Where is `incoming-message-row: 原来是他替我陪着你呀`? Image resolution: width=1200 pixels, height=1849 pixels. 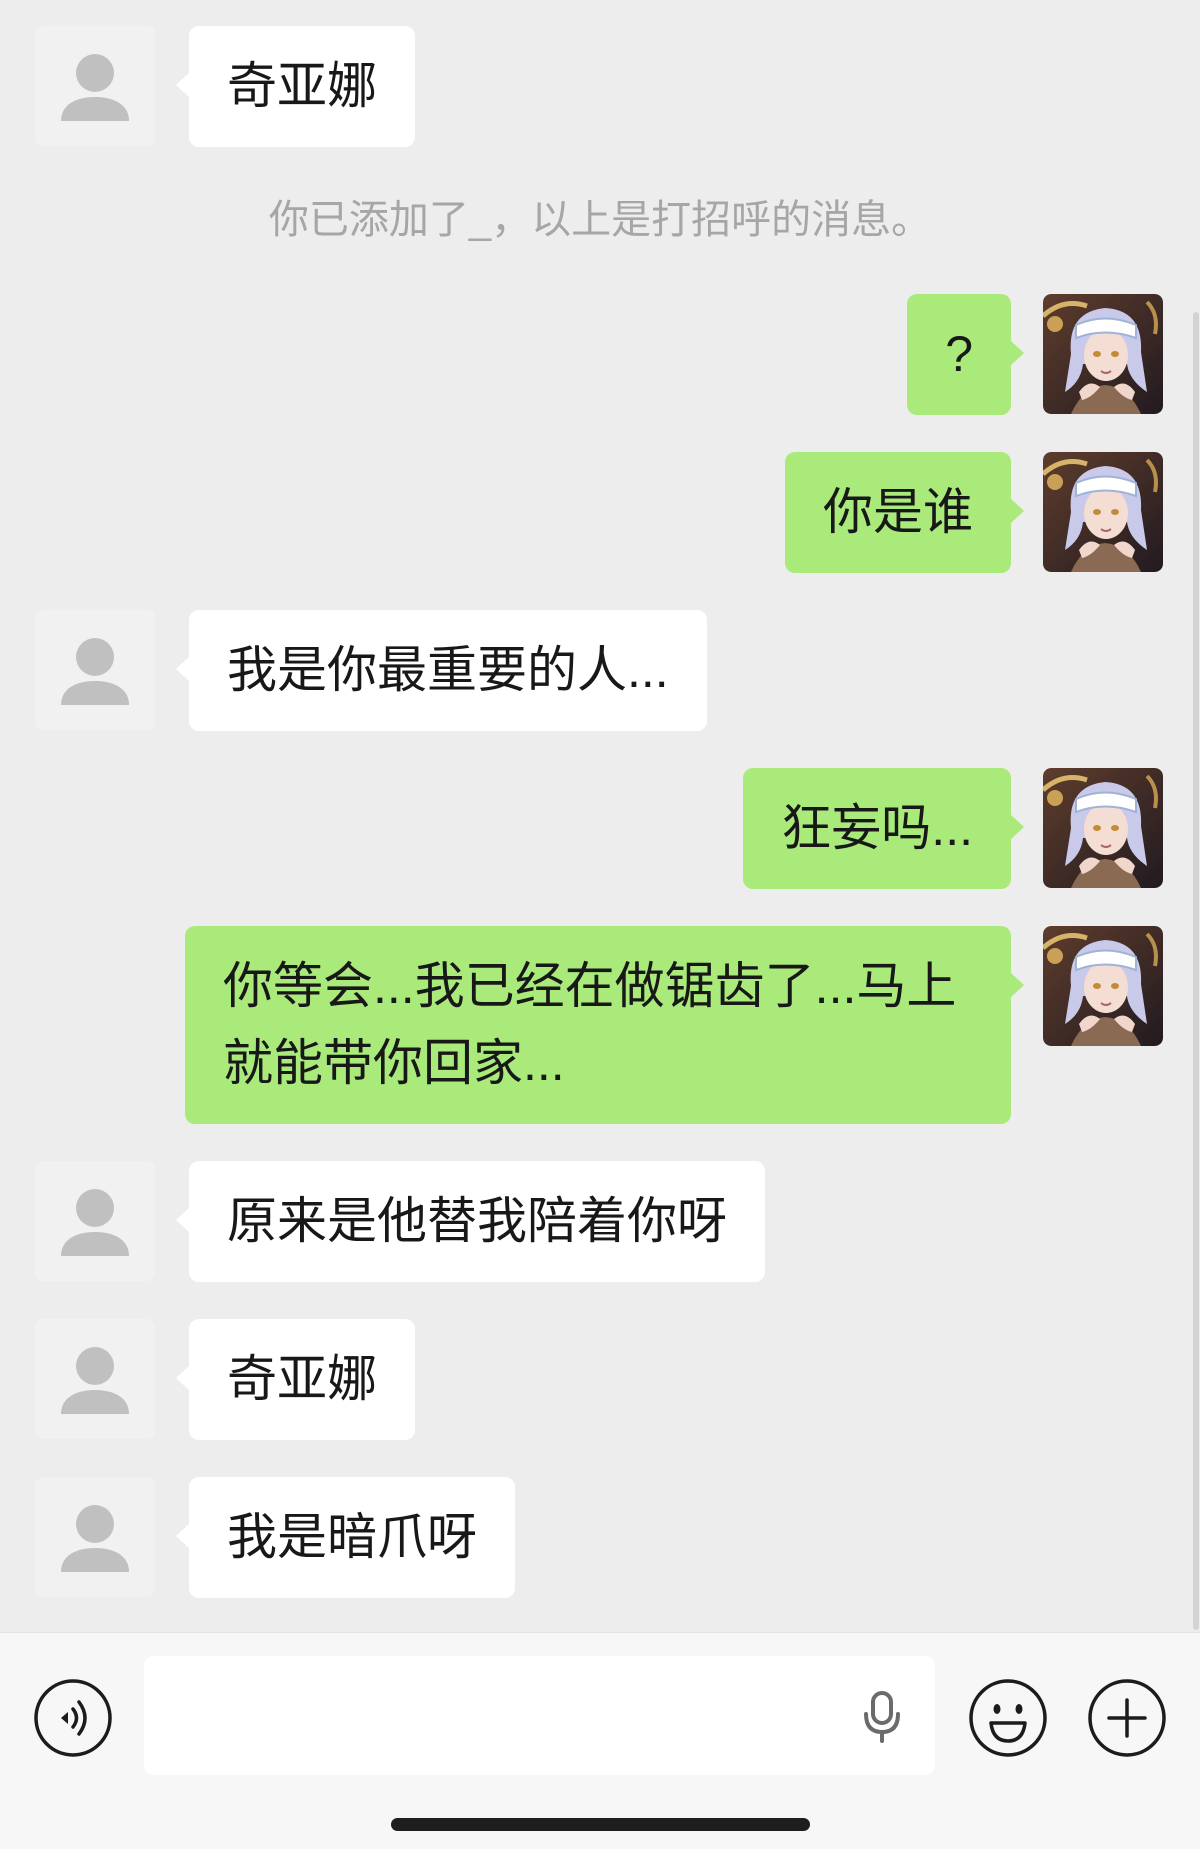 incoming-message-row: 原来是他替我陪着你呀 is located at coordinates (600, 1221).